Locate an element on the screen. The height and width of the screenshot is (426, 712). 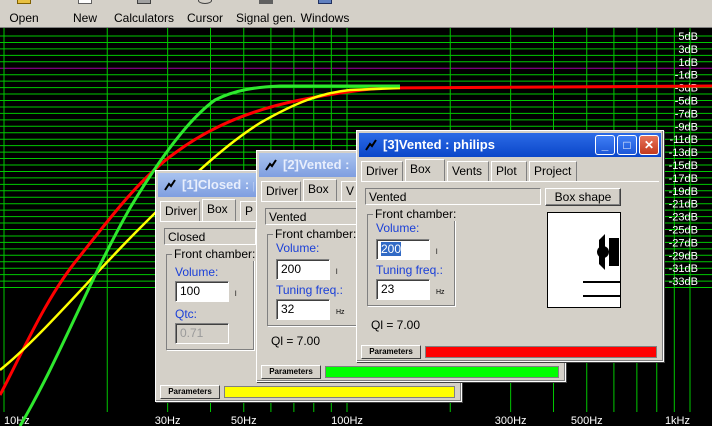
tab-plot: Plot is located at coordinates (509, 171).